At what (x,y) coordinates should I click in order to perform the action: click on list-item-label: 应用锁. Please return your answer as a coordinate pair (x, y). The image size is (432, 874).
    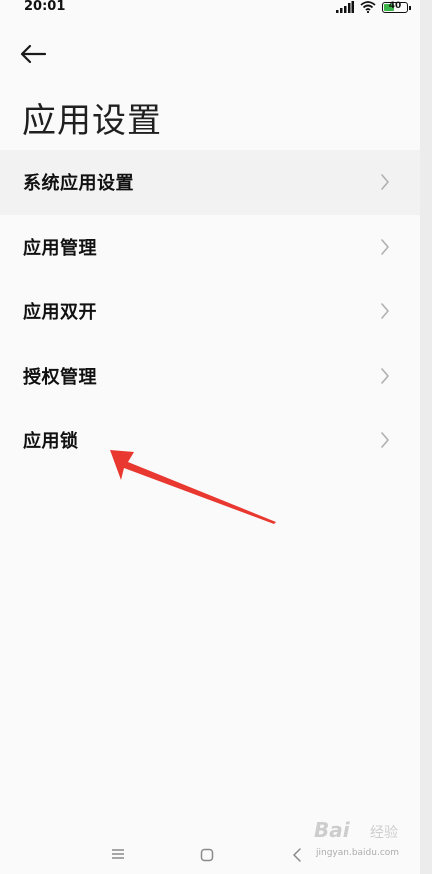
    Looking at the image, I should click on (51, 442).